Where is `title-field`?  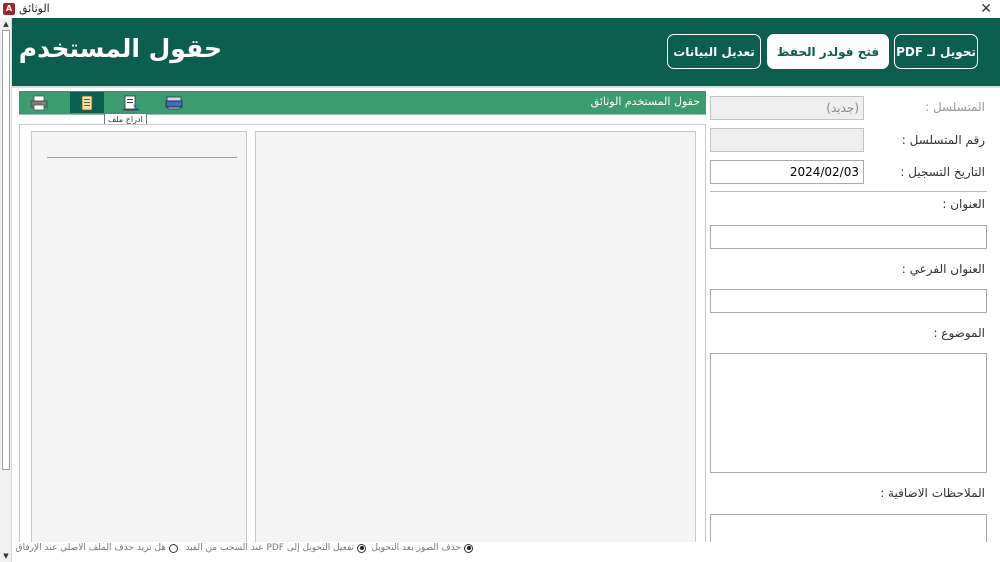 title-field is located at coordinates (848, 237).